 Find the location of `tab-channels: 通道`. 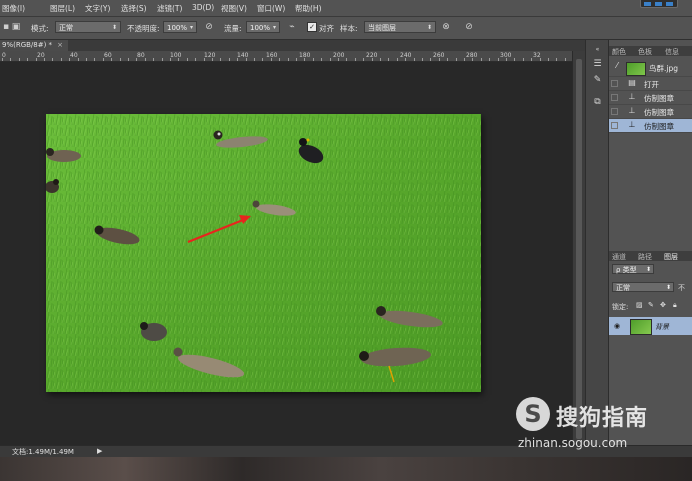

tab-channels: 通道 is located at coordinates (619, 257).